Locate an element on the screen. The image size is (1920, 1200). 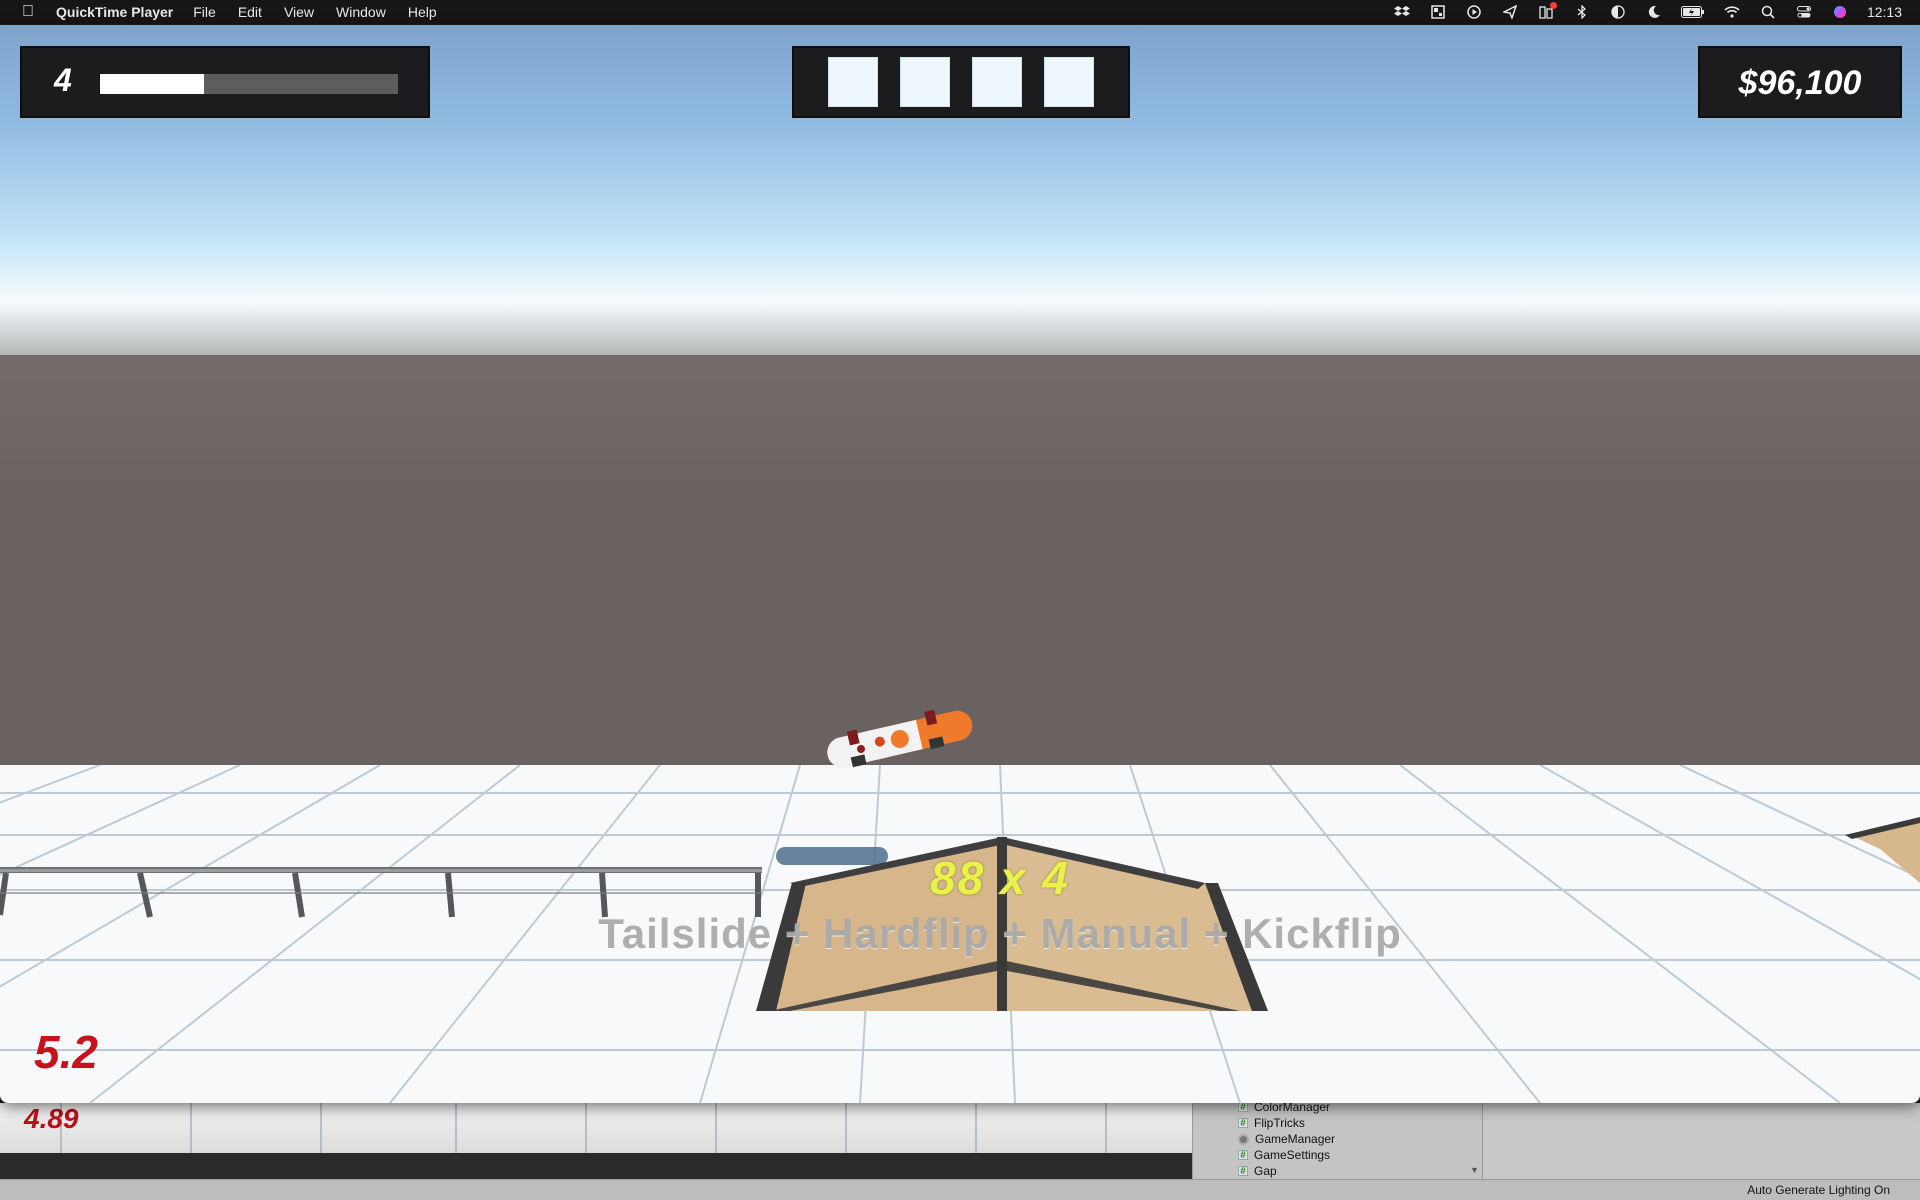
asset-name: FlipTricks is located at coordinates (1279, 1123).